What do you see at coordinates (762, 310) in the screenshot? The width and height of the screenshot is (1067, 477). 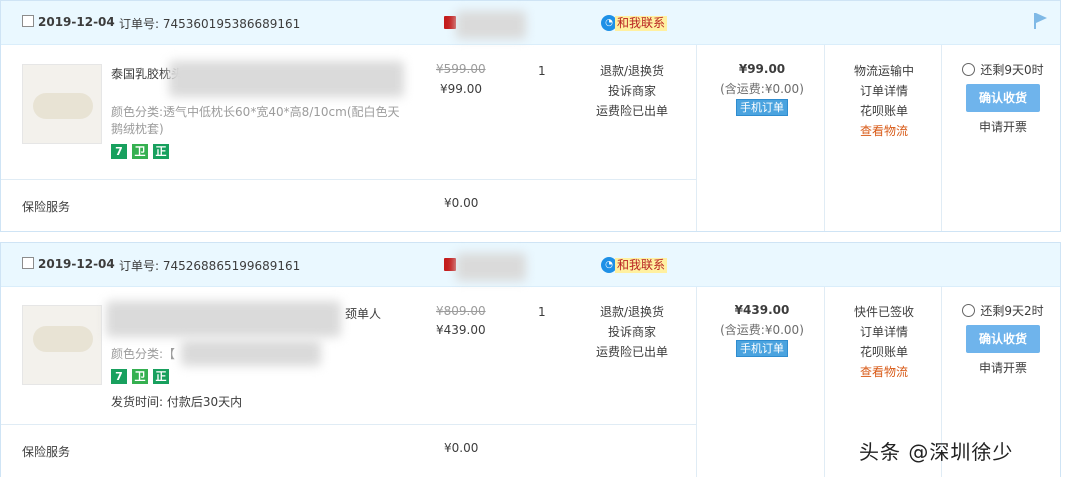 I see `pay-amount: ¥439.00` at bounding box center [762, 310].